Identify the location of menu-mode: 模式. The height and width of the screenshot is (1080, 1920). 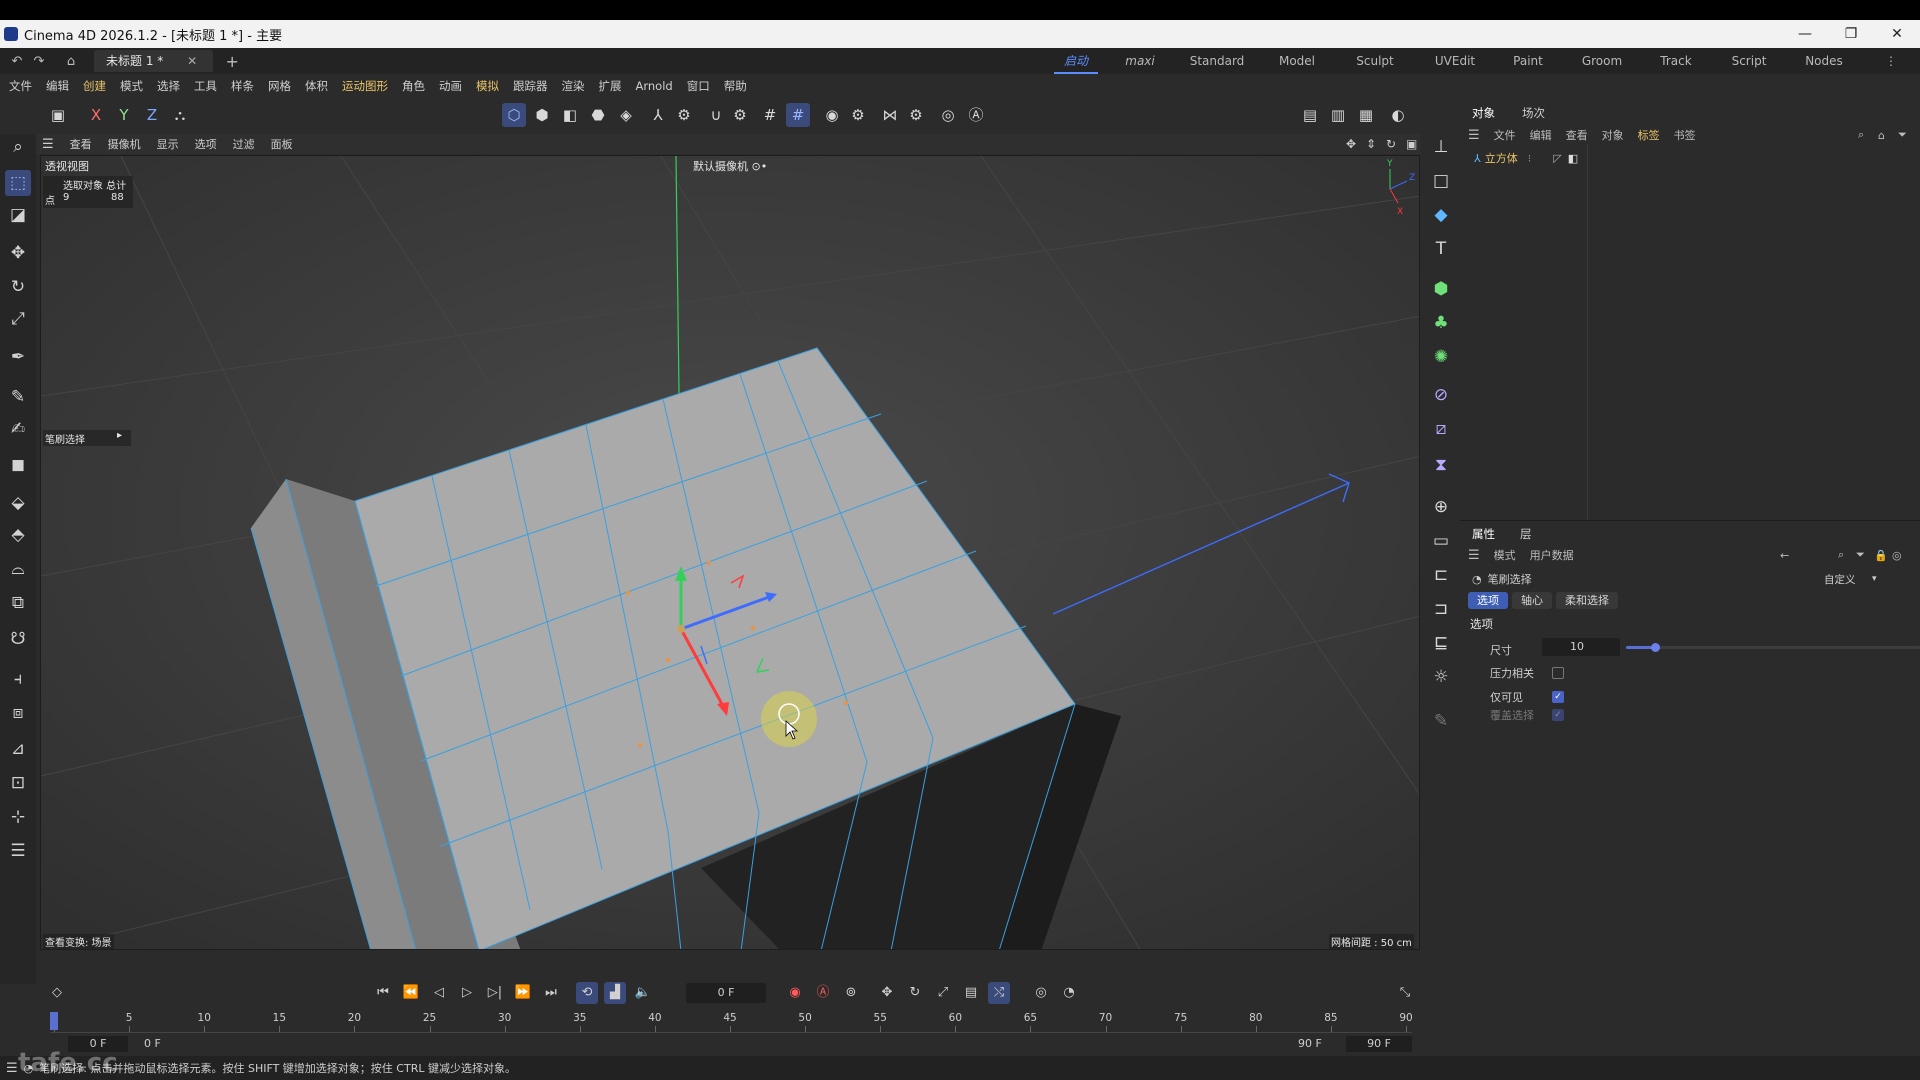
(131, 86).